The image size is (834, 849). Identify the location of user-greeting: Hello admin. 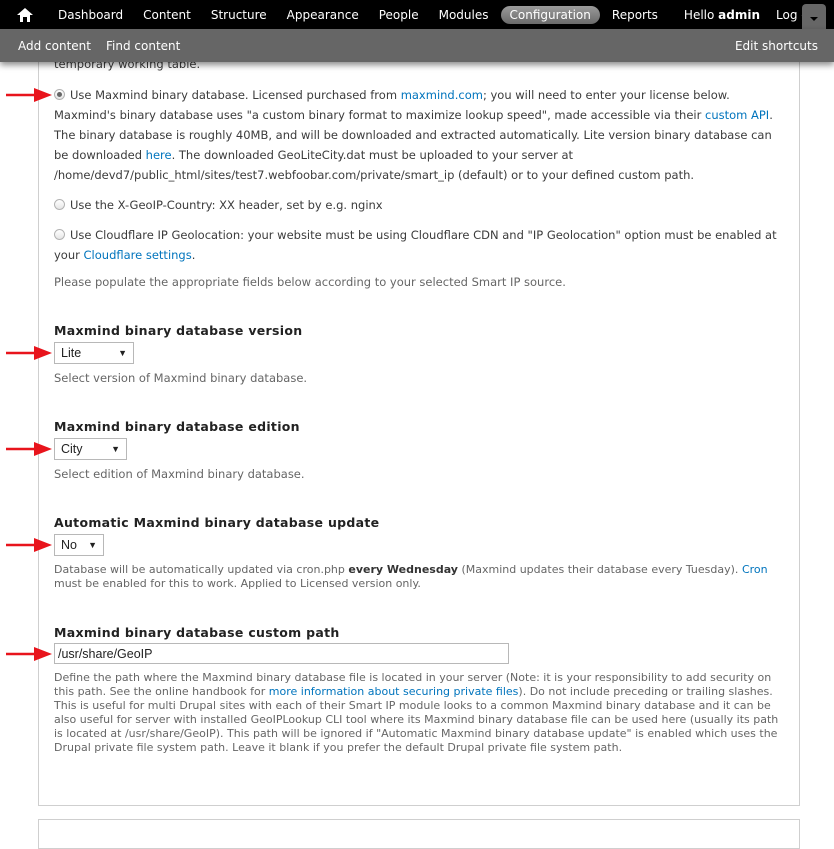
(722, 14).